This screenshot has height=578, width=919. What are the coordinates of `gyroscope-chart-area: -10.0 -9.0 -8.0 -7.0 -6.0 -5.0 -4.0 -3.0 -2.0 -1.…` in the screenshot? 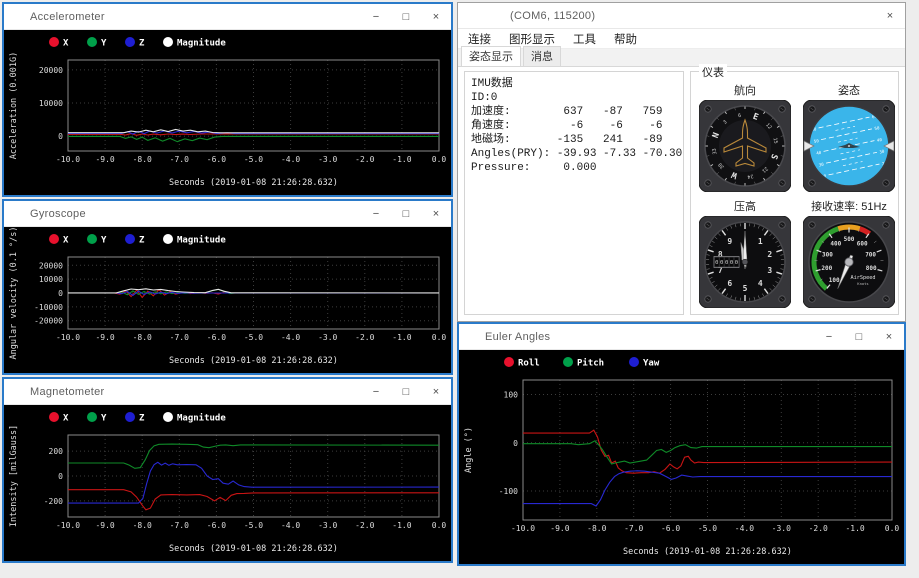 It's located at (227, 300).